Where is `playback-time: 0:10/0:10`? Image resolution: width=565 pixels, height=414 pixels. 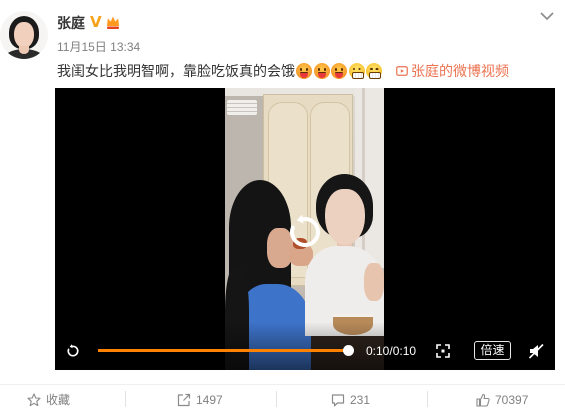 playback-time: 0:10/0:10 is located at coordinates (391, 351).